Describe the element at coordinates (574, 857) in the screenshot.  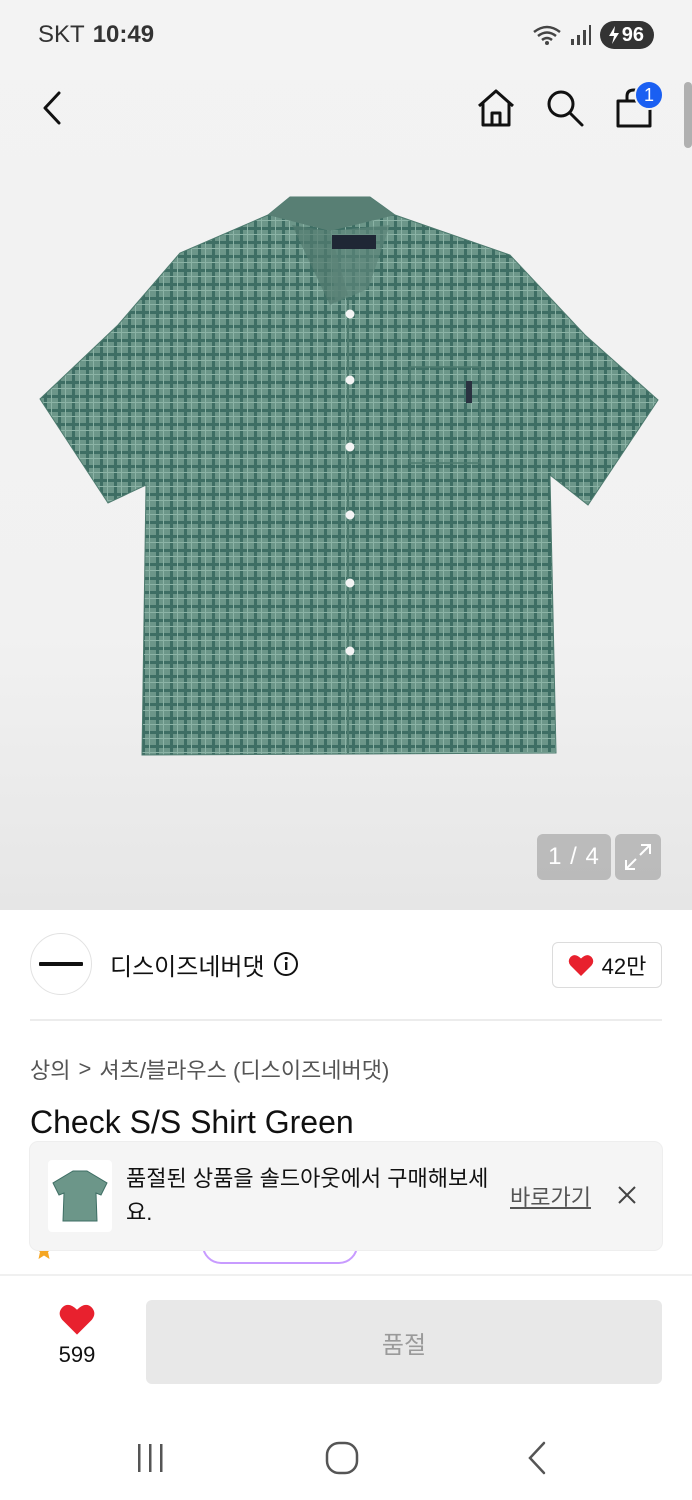
I see `image-counter: 1 / 4` at that location.